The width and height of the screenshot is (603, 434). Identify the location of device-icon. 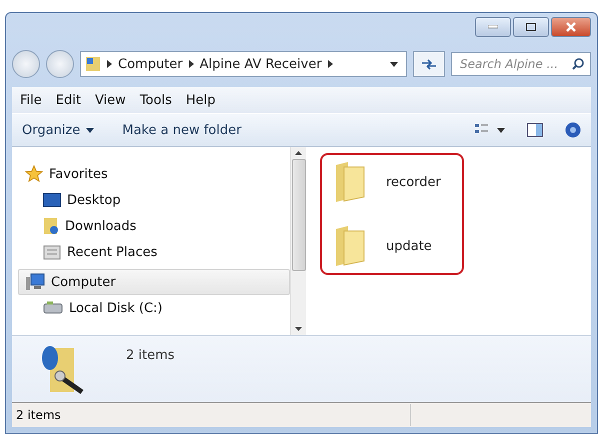
(93, 64).